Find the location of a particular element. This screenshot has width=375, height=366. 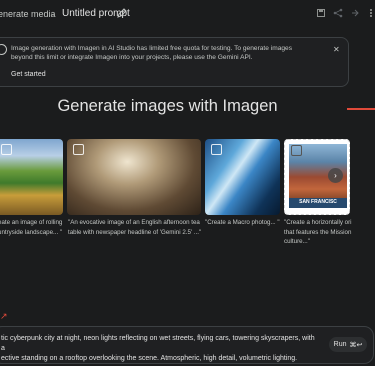

top-bar: enerate media › Untitled prompt is located at coordinates (187, 14).